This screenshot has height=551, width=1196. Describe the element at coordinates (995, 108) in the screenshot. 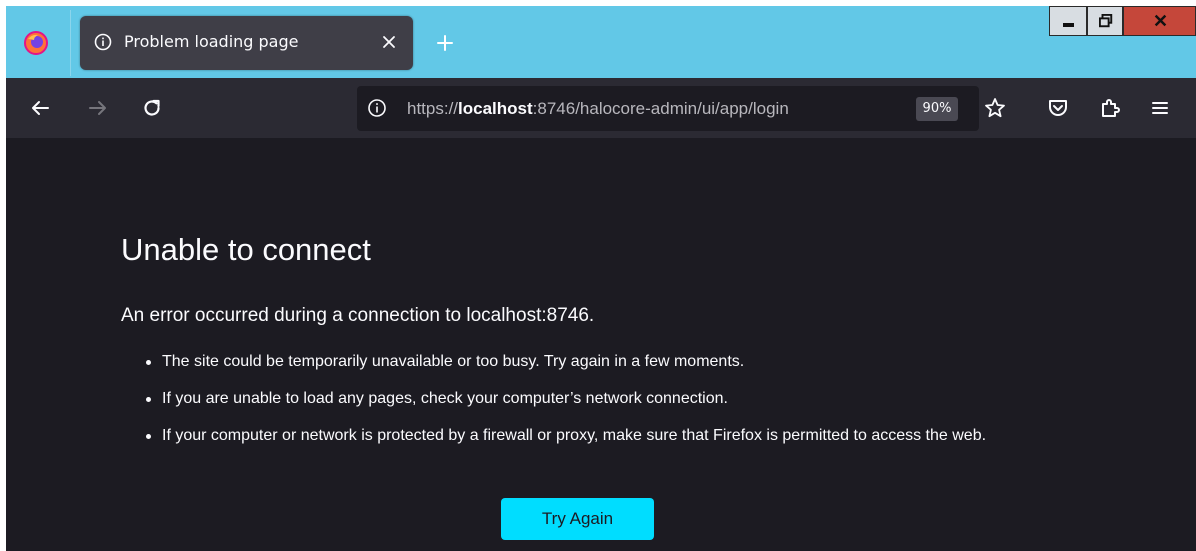

I see `bookmark-star-icon` at that location.